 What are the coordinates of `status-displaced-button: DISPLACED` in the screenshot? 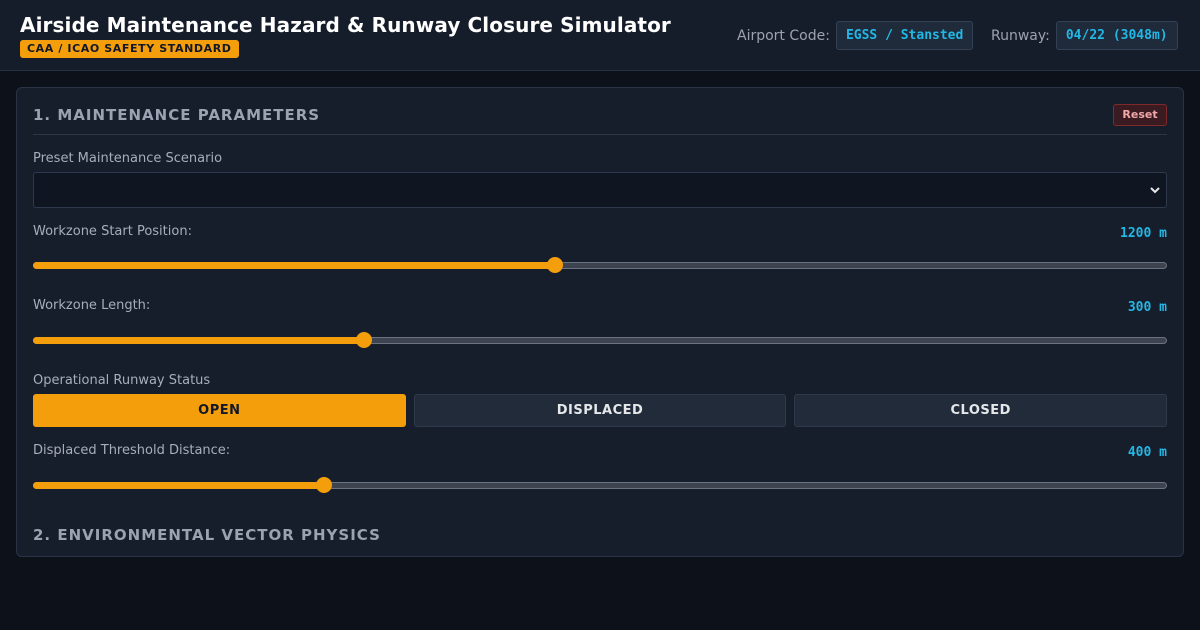 It's located at (600, 410).